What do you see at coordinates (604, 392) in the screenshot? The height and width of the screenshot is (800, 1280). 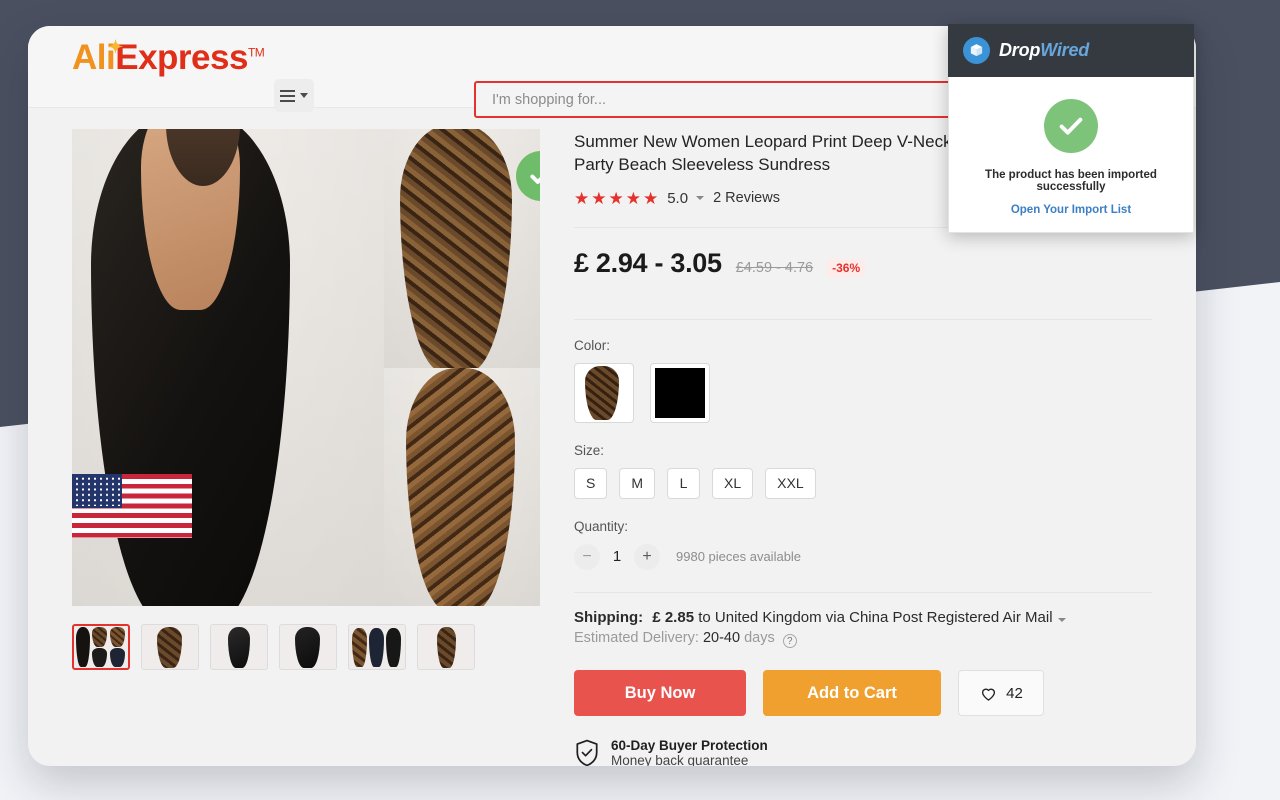 I see `color-swatch-leopard` at bounding box center [604, 392].